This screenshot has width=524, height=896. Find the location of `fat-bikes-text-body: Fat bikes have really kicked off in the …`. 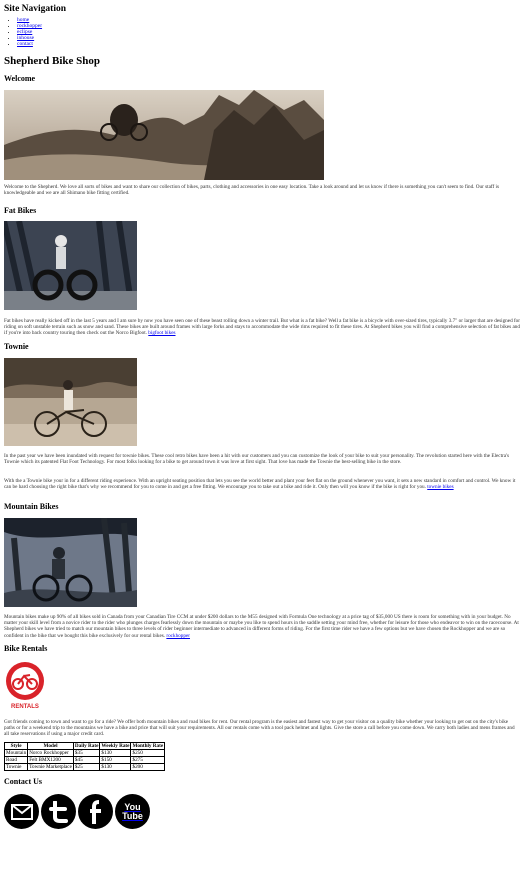

fat-bikes-text-body: Fat bikes have really kicked off in the … is located at coordinates (262, 327).